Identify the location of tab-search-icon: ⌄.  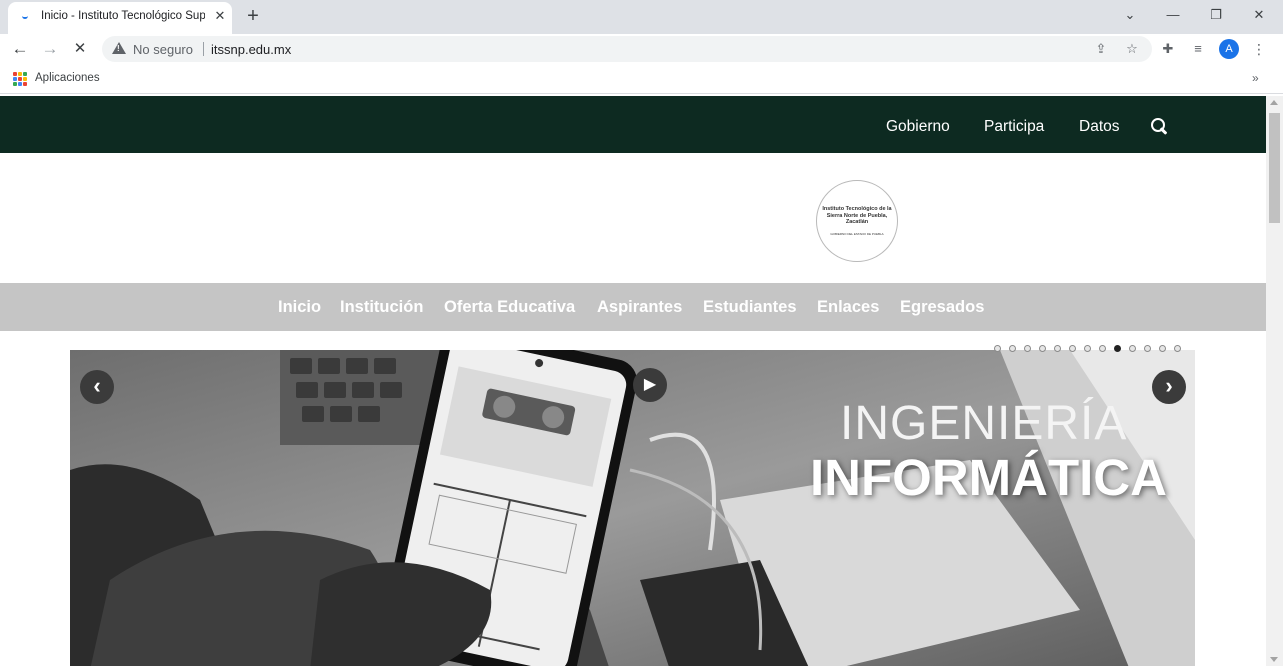
(1130, 15).